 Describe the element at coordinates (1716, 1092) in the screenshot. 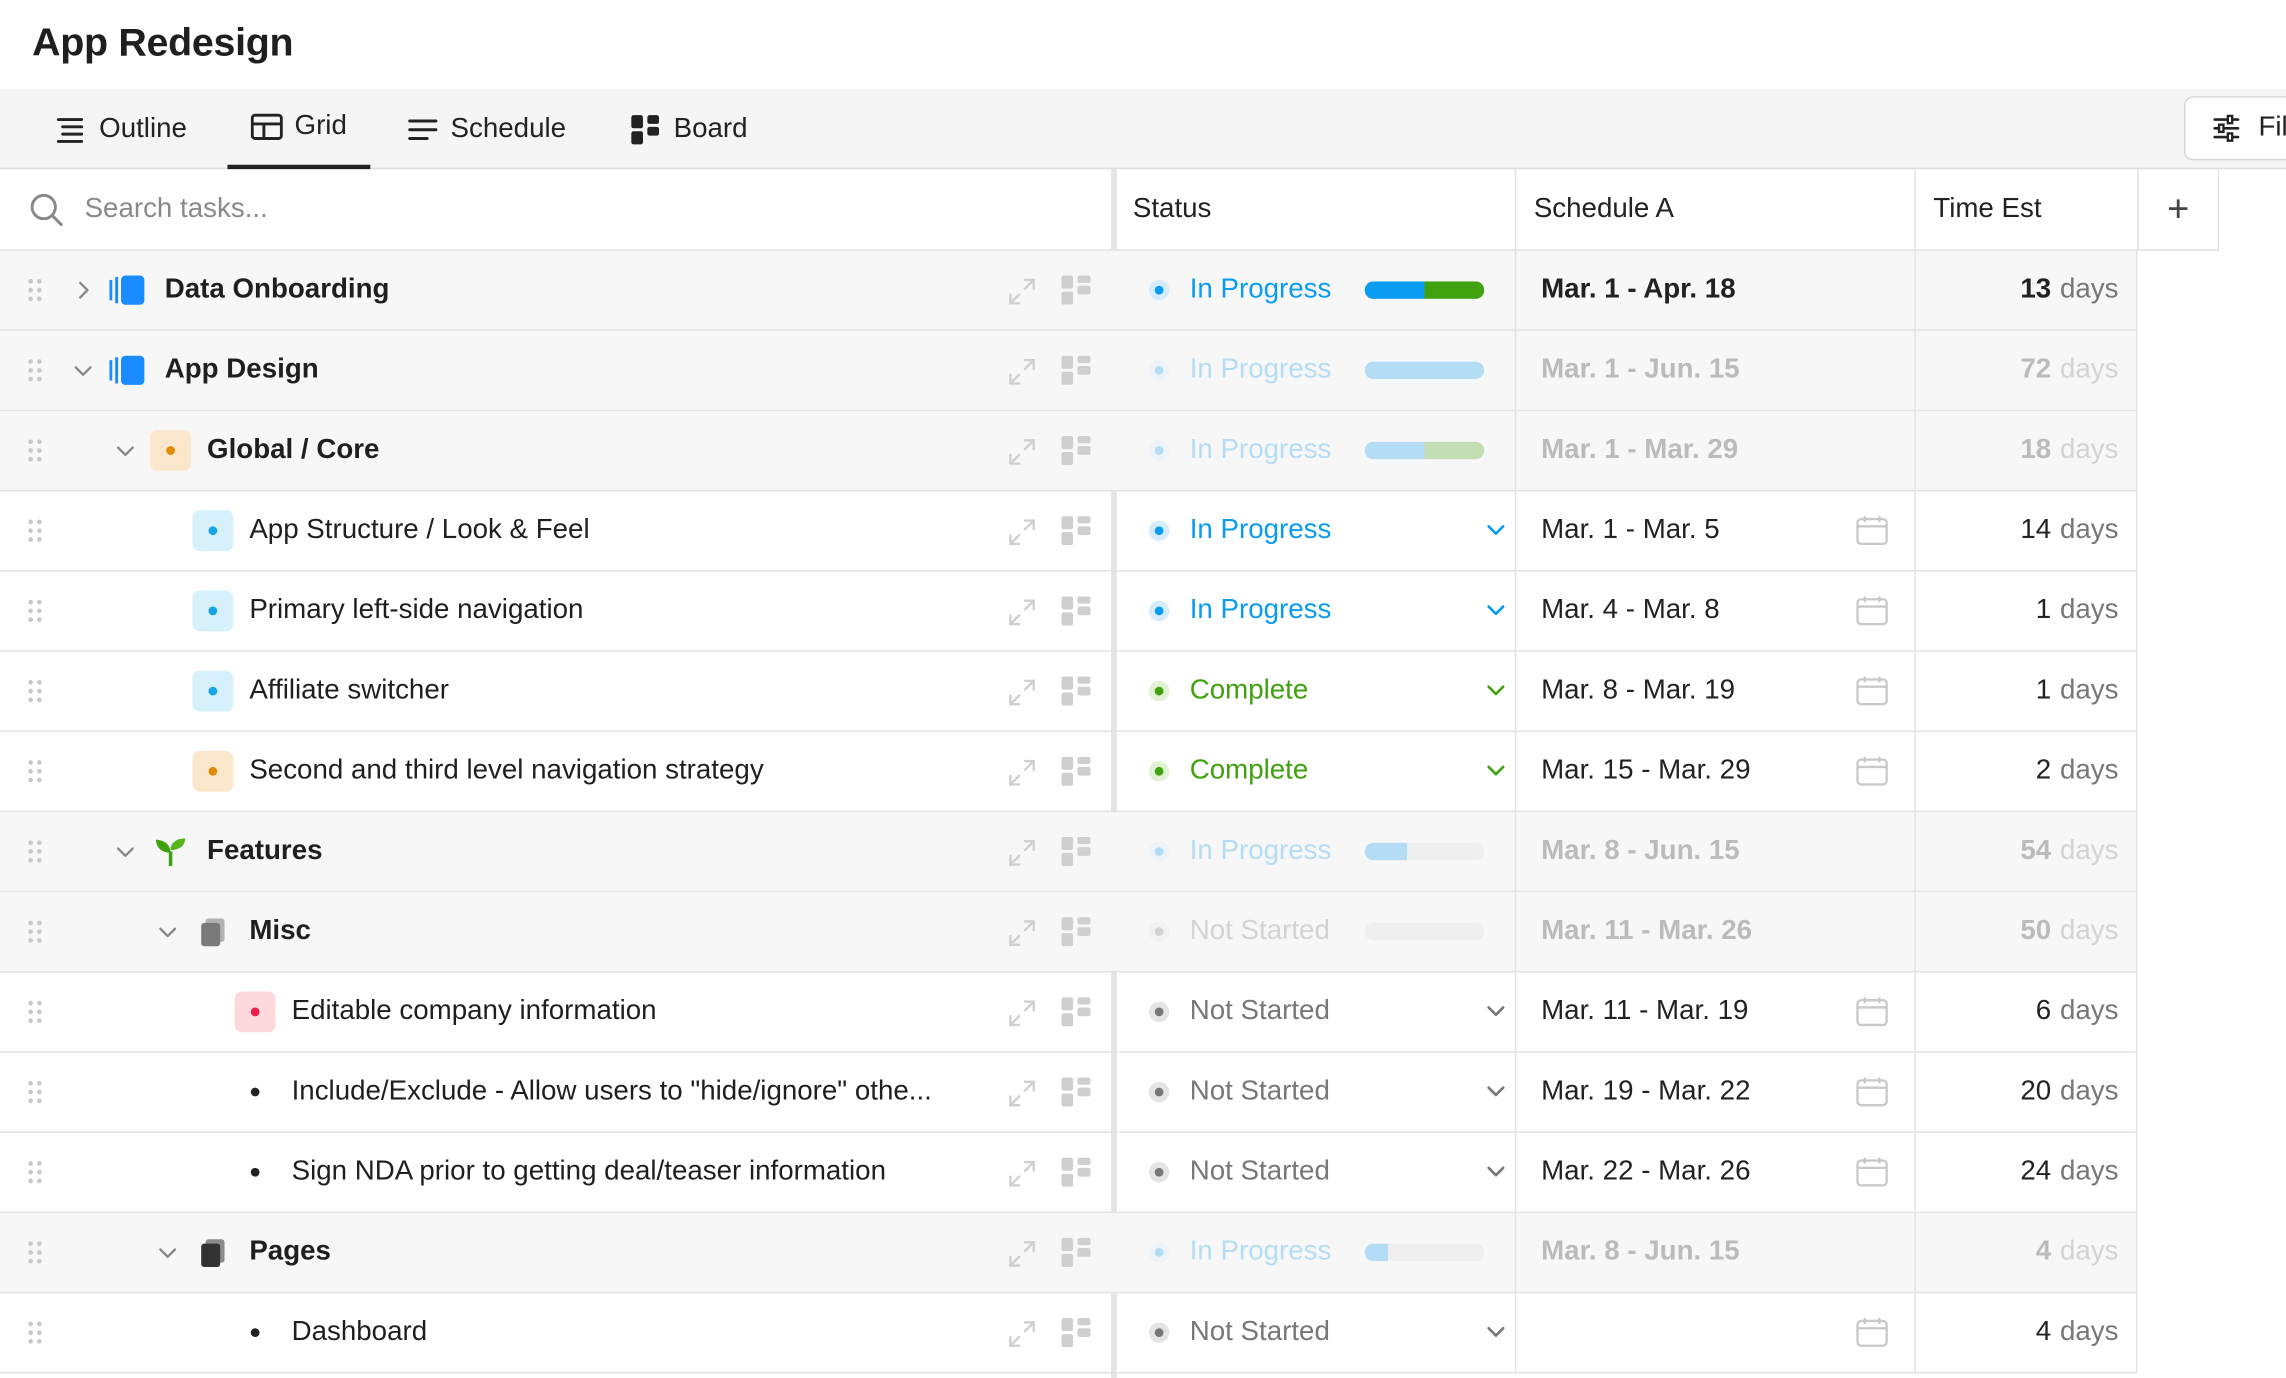

I see `schedule-cell: Mar. 19 - Mar. 22` at that location.